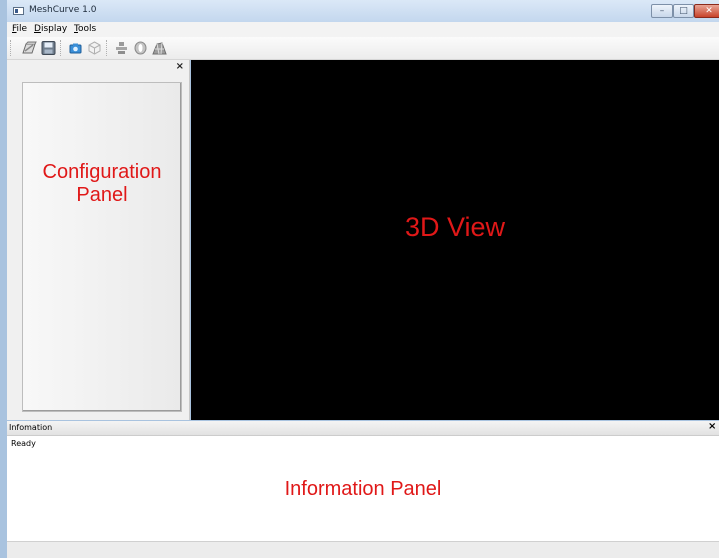 This screenshot has width=719, height=558. Describe the element at coordinates (683, 11) in the screenshot. I see `maximize-button: □` at that location.